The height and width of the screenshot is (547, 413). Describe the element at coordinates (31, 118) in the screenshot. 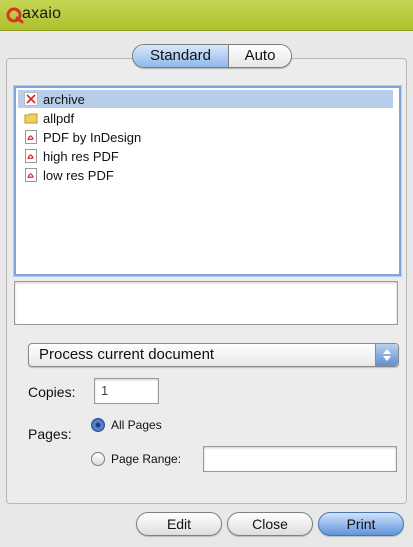

I see `folder-icon` at that location.